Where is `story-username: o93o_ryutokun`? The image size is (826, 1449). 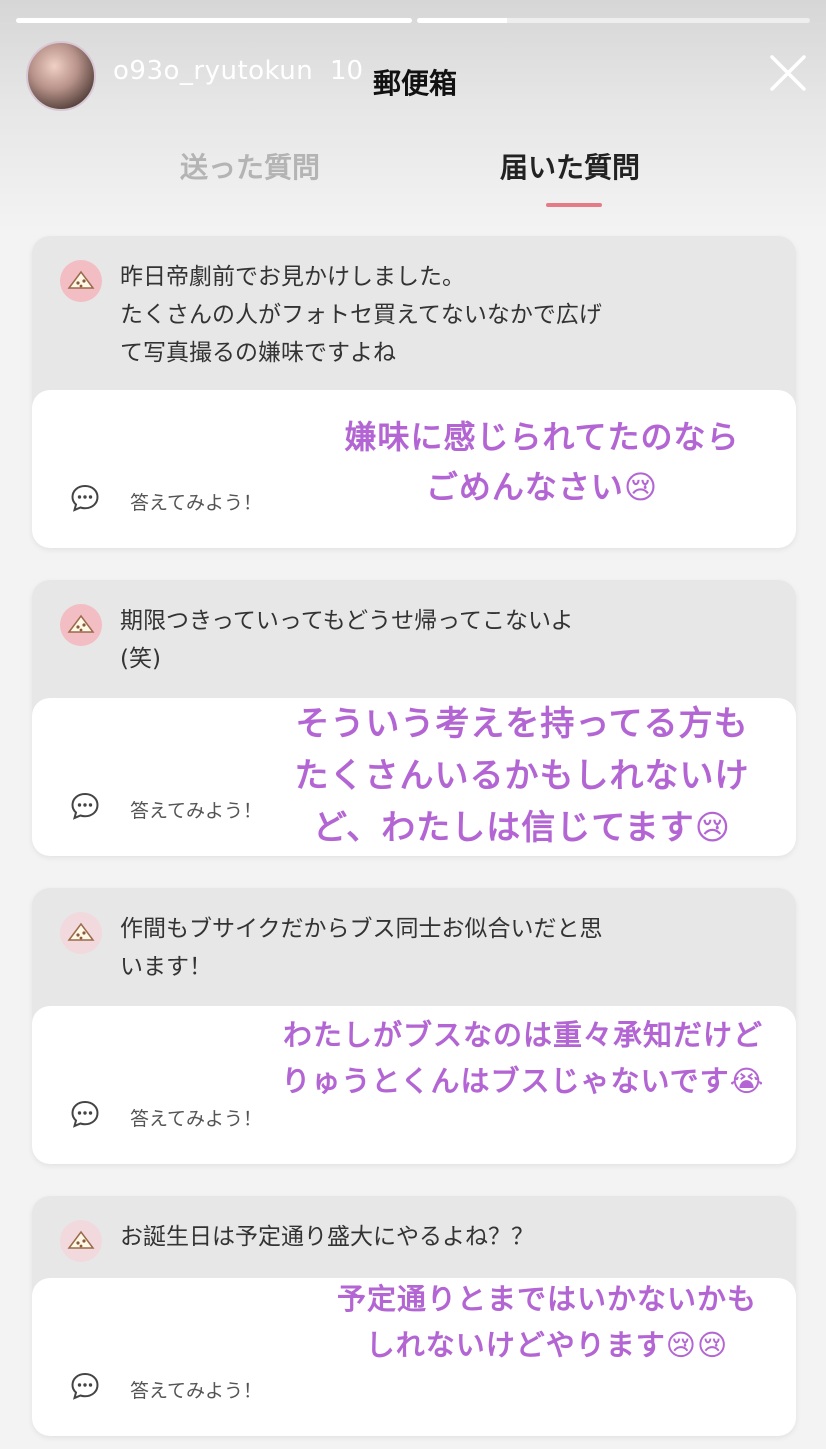 story-username: o93o_ryutokun is located at coordinates (213, 71).